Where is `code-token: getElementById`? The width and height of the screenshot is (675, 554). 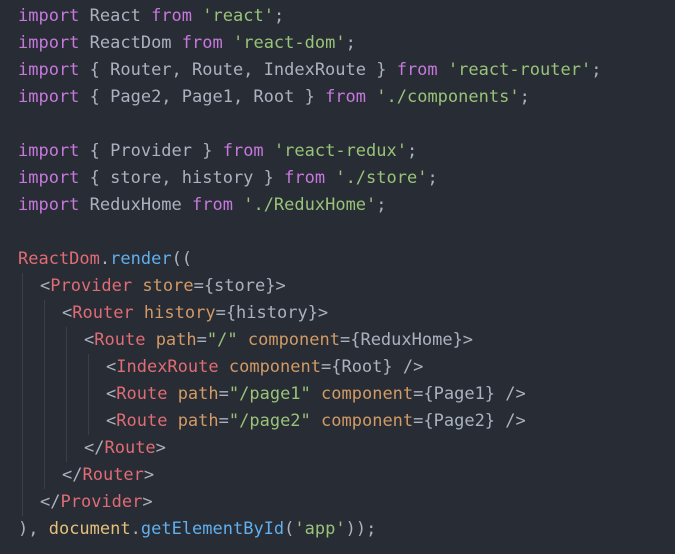 code-token: getElementById is located at coordinates (212, 529).